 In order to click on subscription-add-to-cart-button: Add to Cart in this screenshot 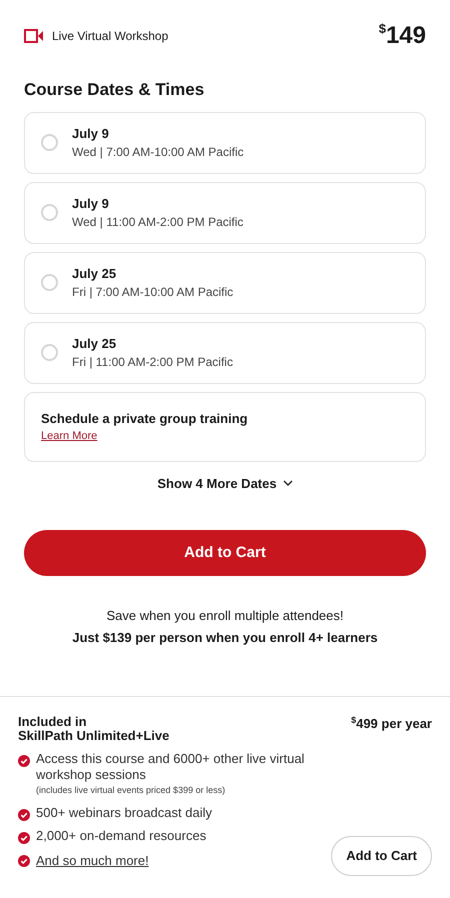, I will do `click(381, 856)`.